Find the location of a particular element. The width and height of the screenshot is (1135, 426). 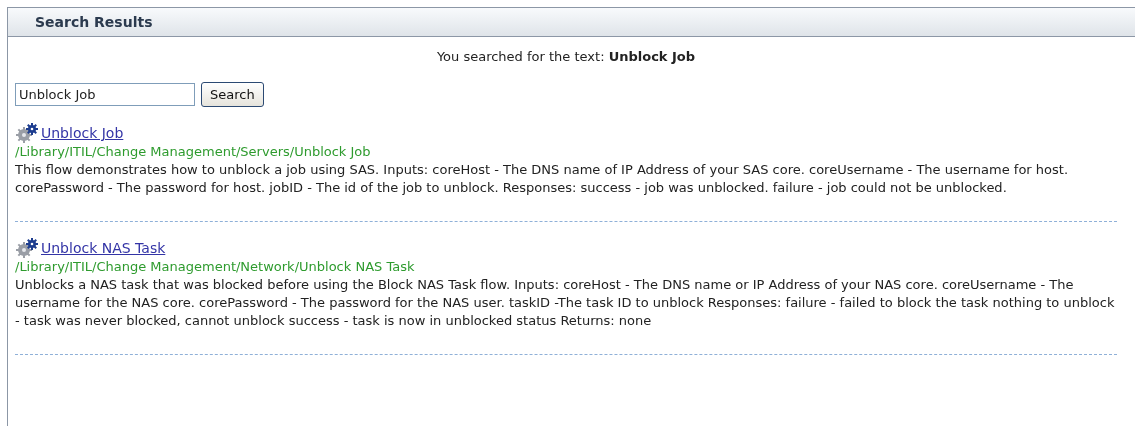

search-button: Search is located at coordinates (232, 94).